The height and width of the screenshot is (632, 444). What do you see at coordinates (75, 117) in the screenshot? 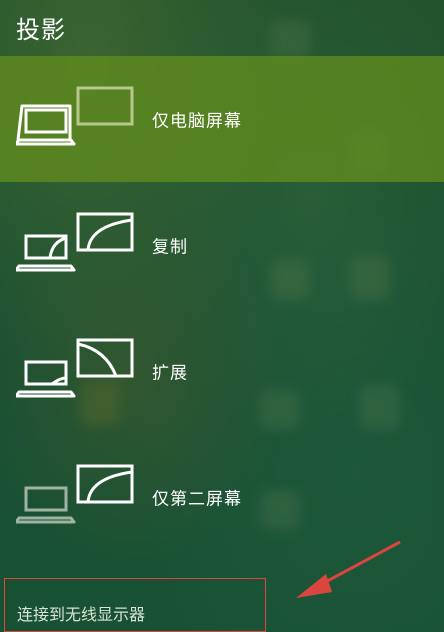
I see `pc-screen-only-icon` at bounding box center [75, 117].